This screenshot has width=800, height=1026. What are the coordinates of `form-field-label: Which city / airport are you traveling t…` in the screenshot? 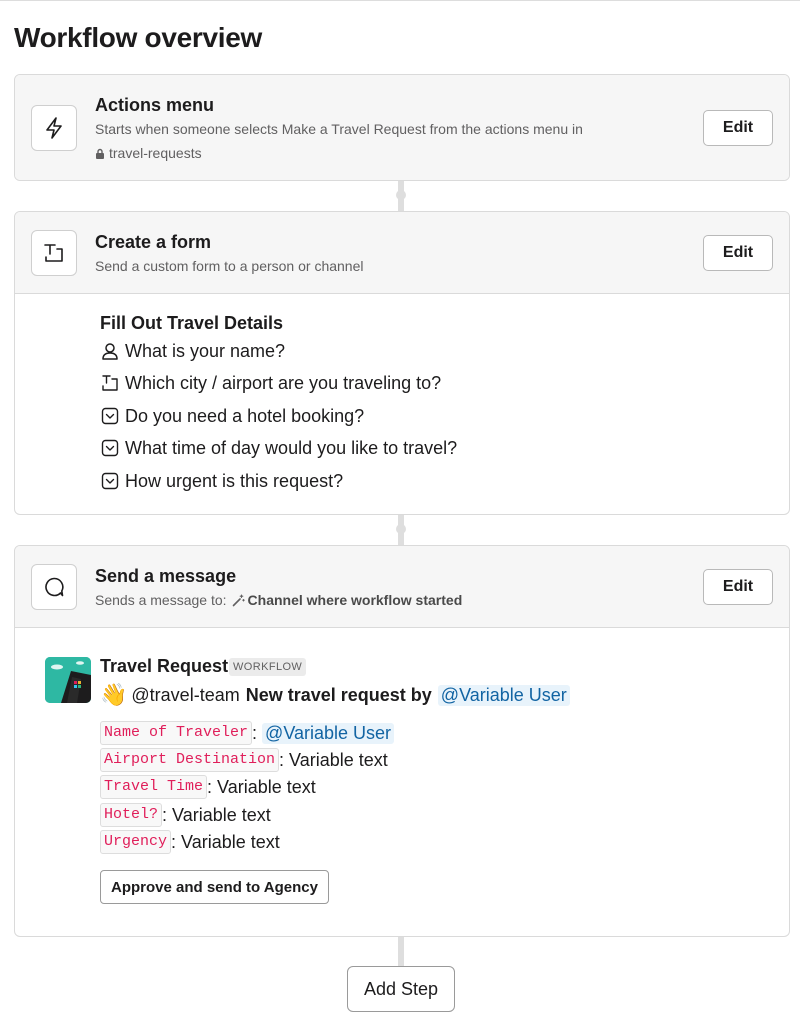 It's located at (283, 382).